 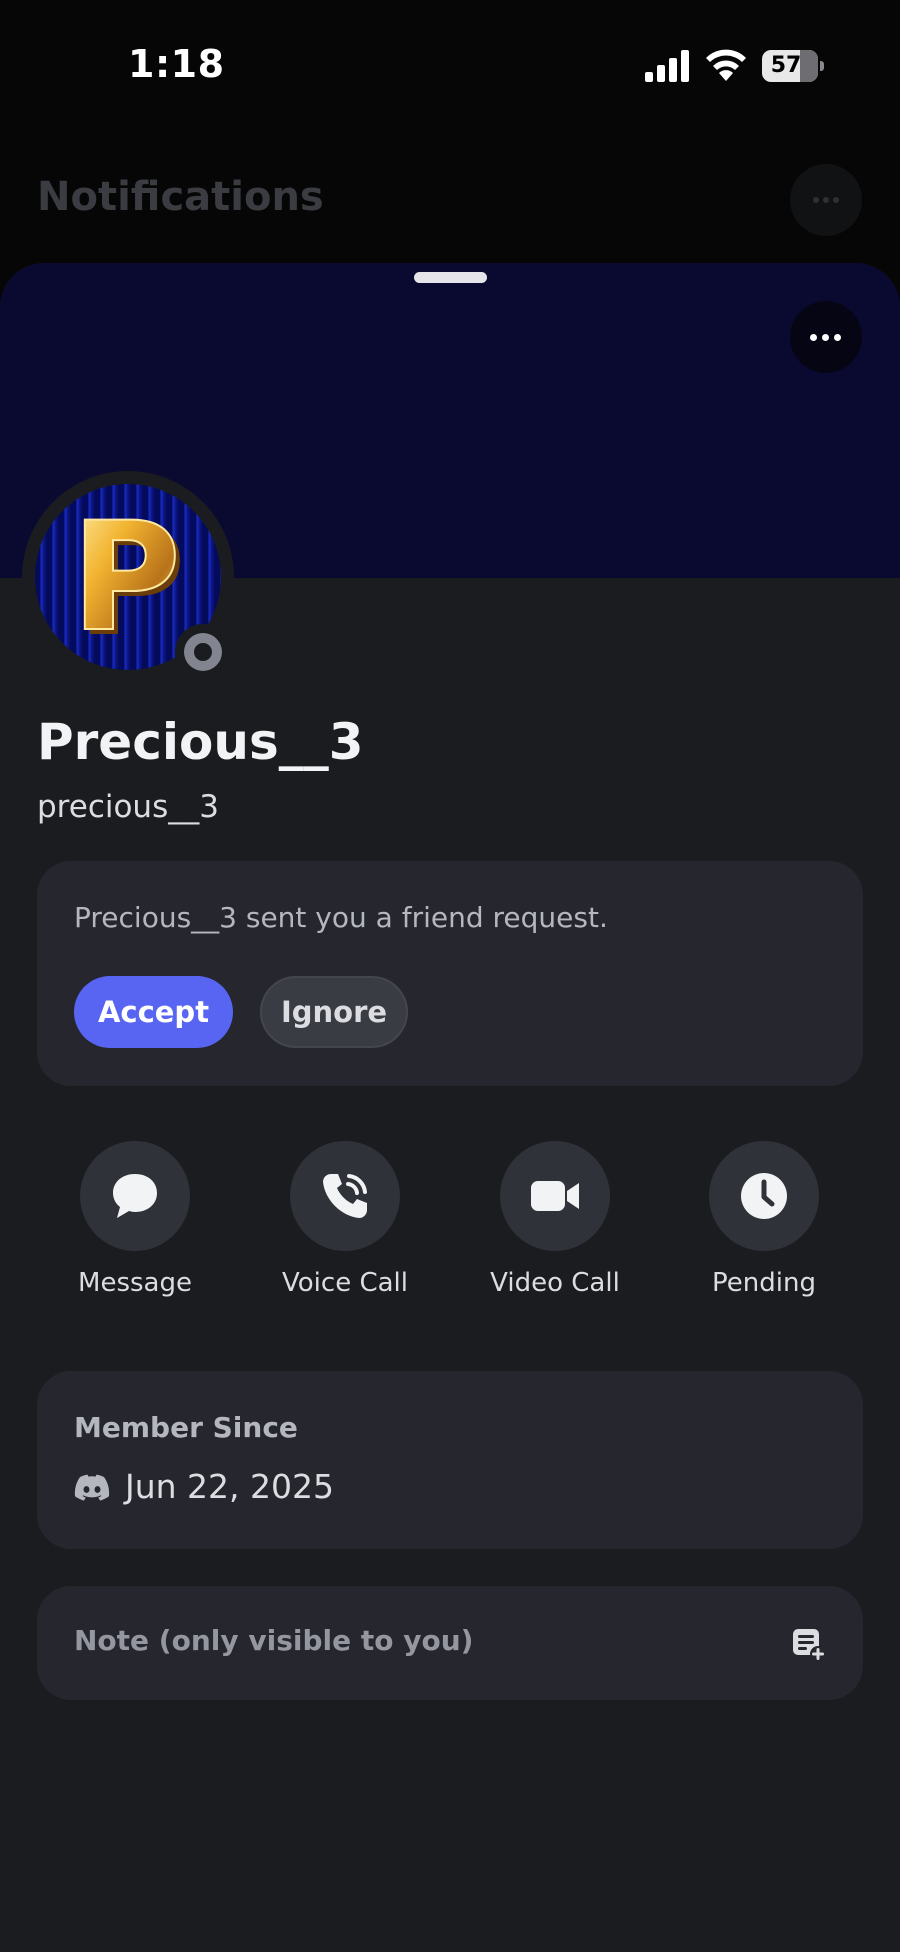 I want to click on online-status-indicator, so click(x=203, y=652).